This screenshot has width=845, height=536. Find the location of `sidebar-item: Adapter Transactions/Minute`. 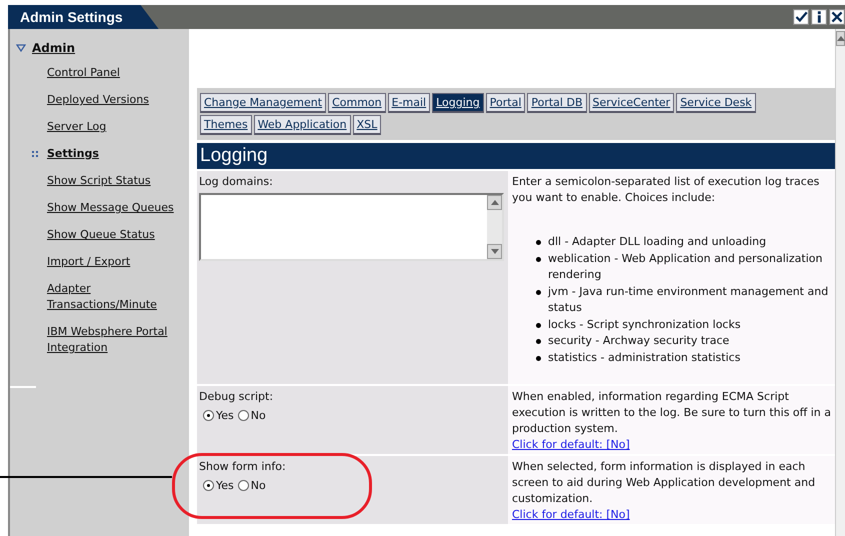

sidebar-item: Adapter Transactions/Minute is located at coordinates (118, 297).